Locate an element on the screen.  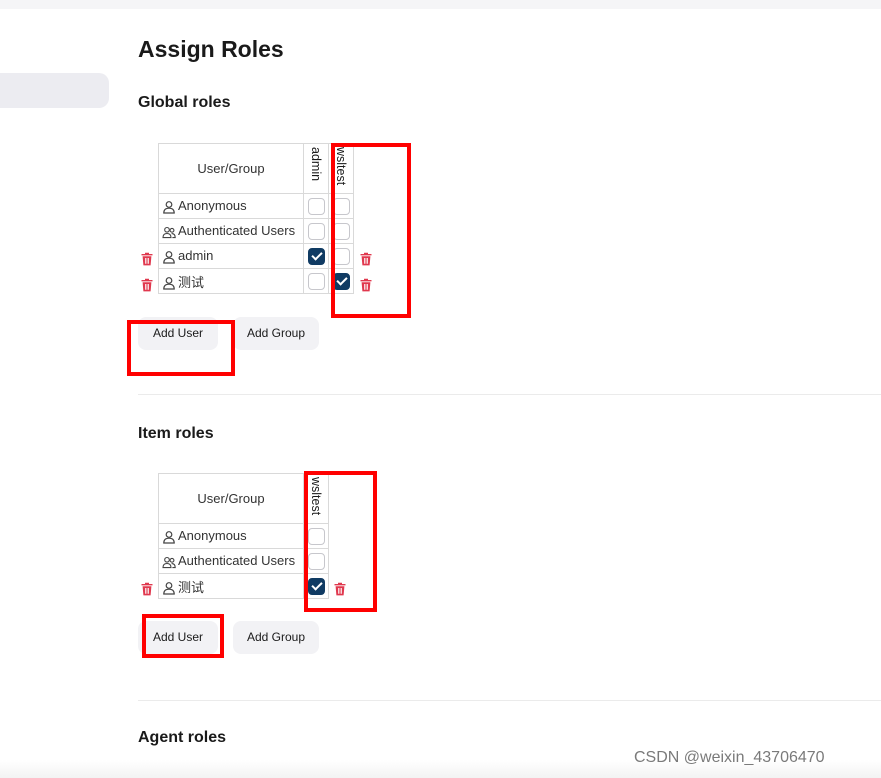
role-header-admin: admin is located at coordinates (316, 168).